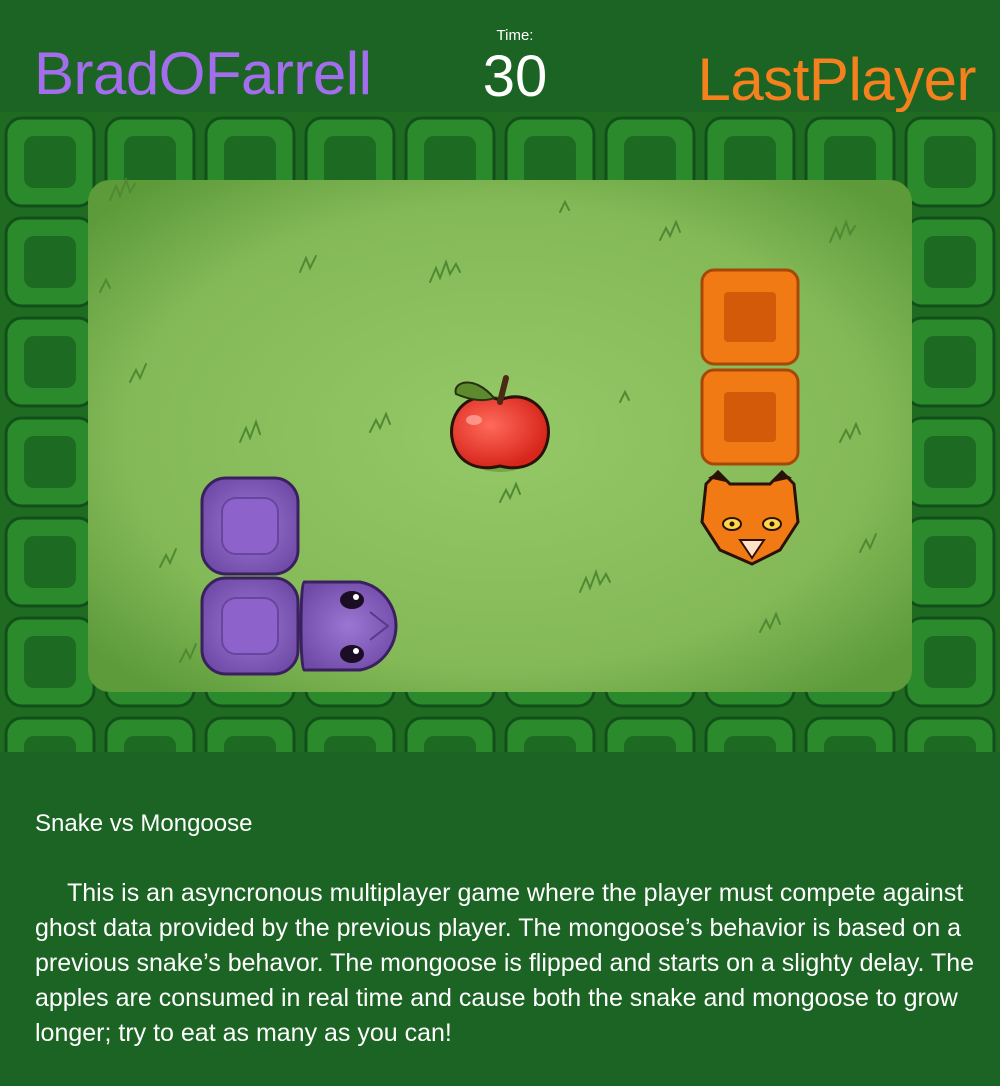 The image size is (1000, 1086). I want to click on timer-label: Time:, so click(515, 35).